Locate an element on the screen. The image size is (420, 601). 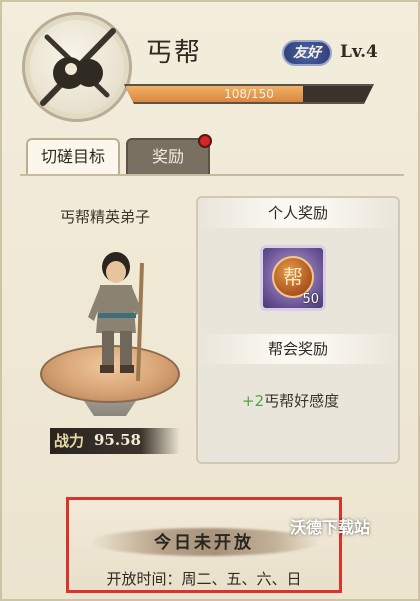
opponent-name: 丐帮精英弟子 is located at coordinates (105, 217).